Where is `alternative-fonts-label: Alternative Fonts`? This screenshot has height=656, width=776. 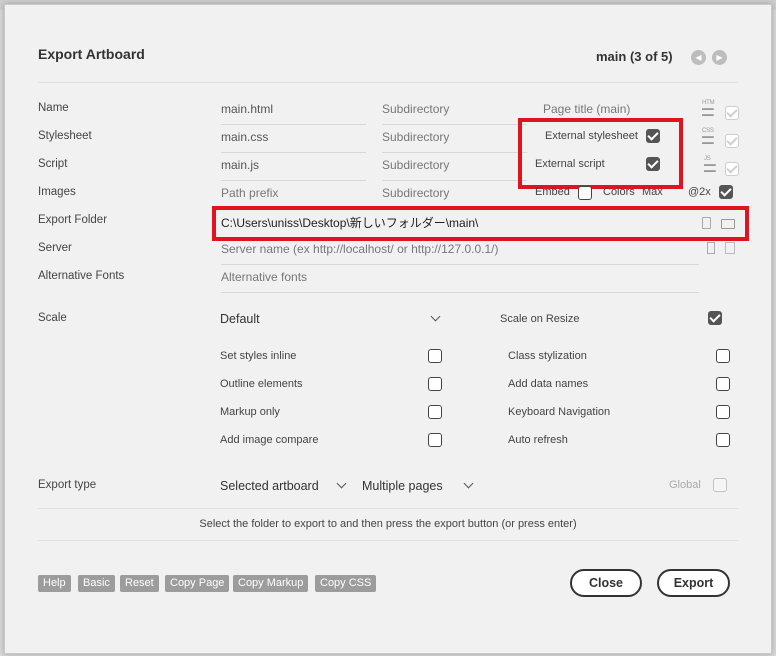 alternative-fonts-label: Alternative Fonts is located at coordinates (81, 276).